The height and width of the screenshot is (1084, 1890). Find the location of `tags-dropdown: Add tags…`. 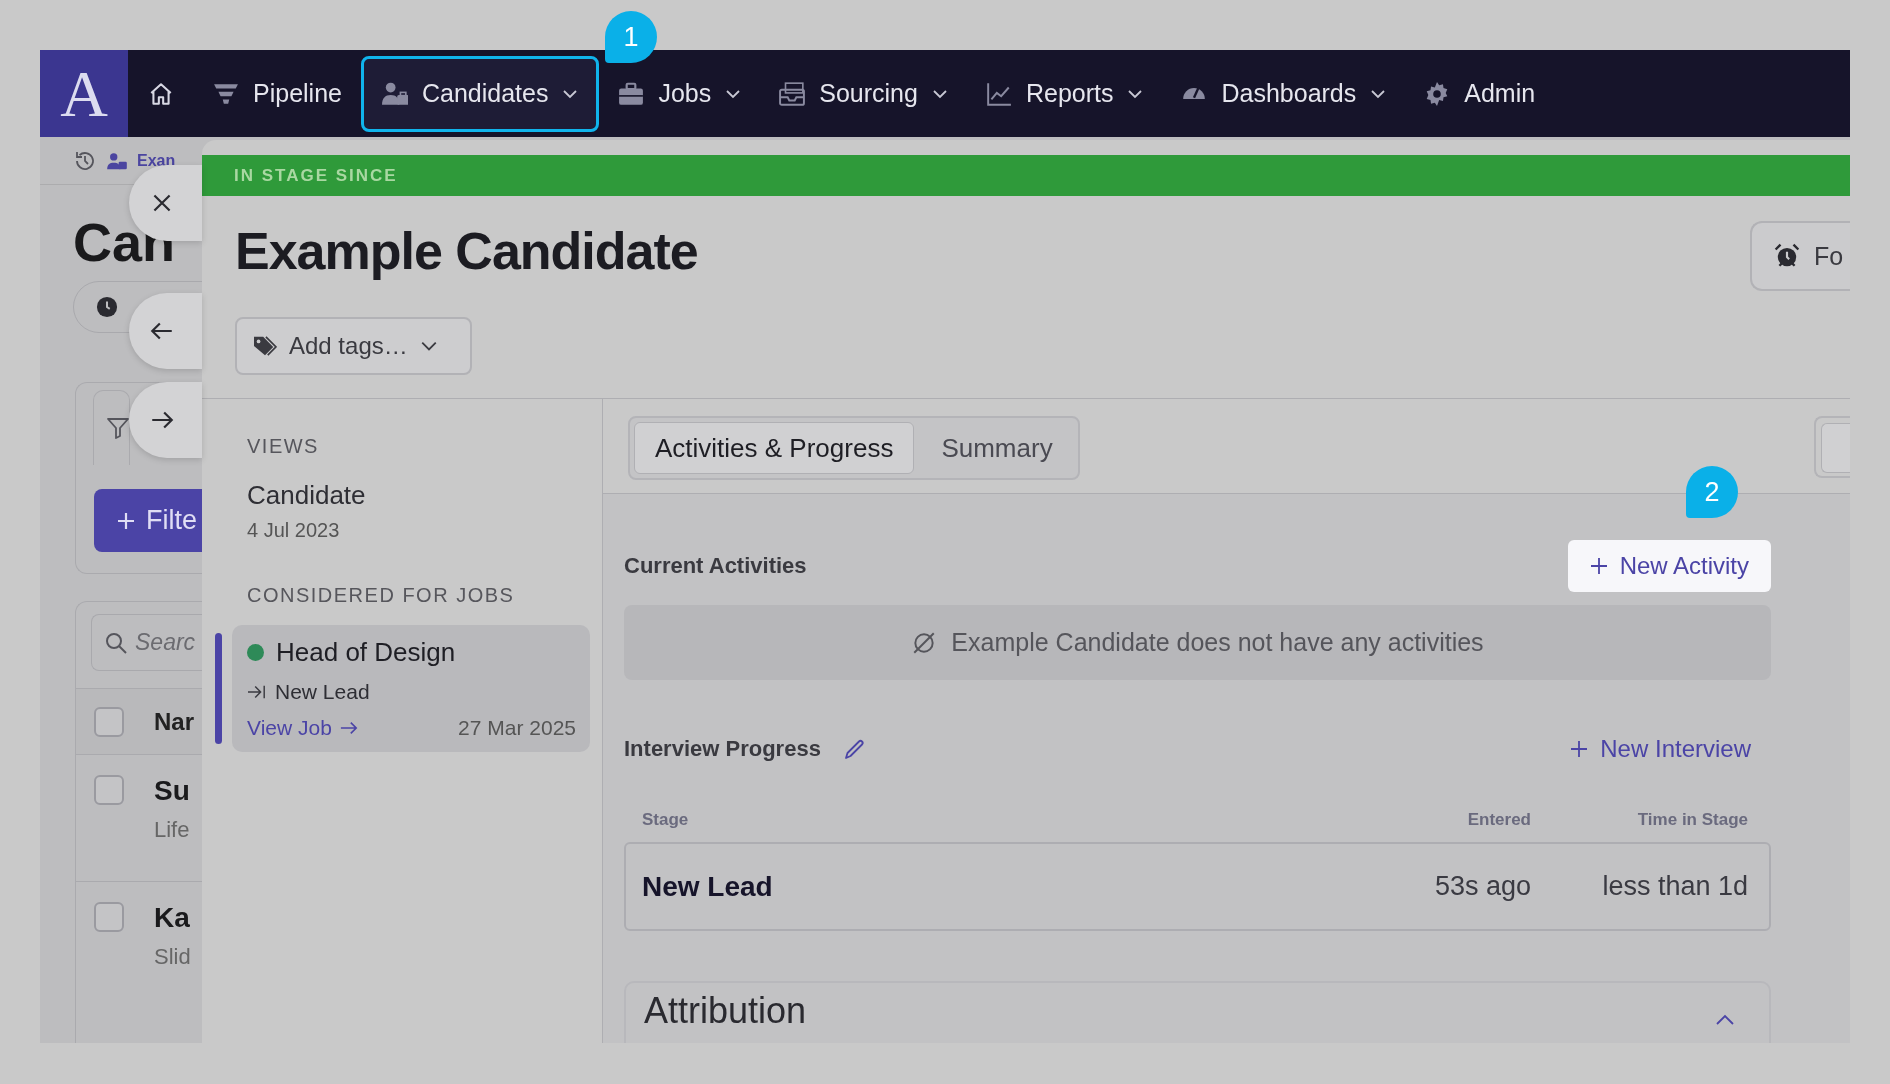

tags-dropdown: Add tags… is located at coordinates (353, 346).